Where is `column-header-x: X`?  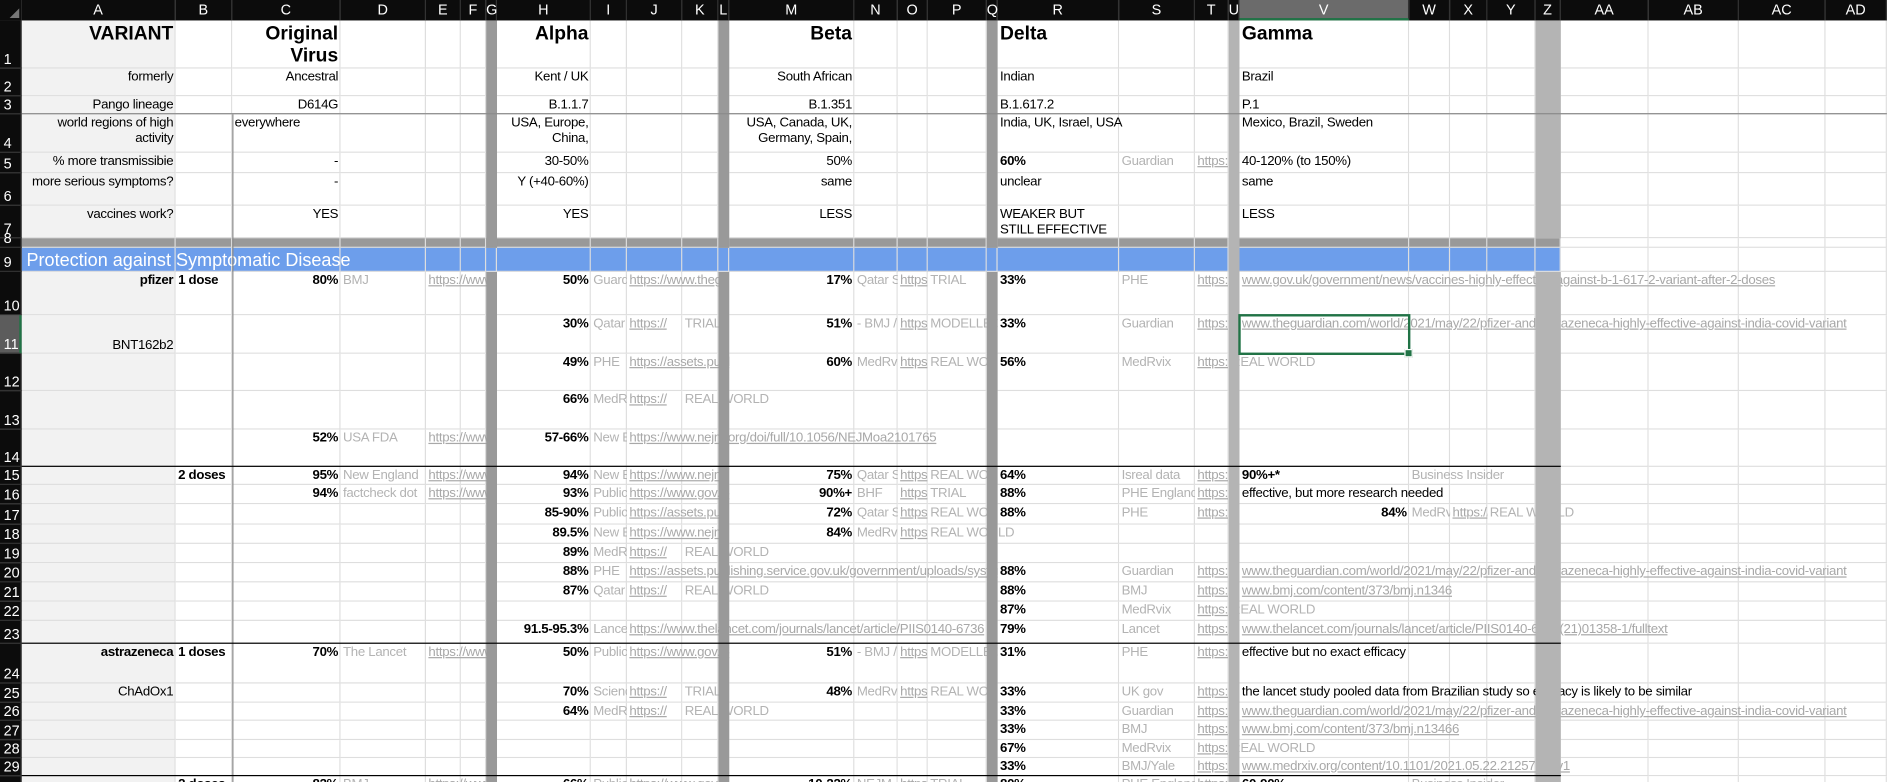
column-header-x: X is located at coordinates (1469, 10).